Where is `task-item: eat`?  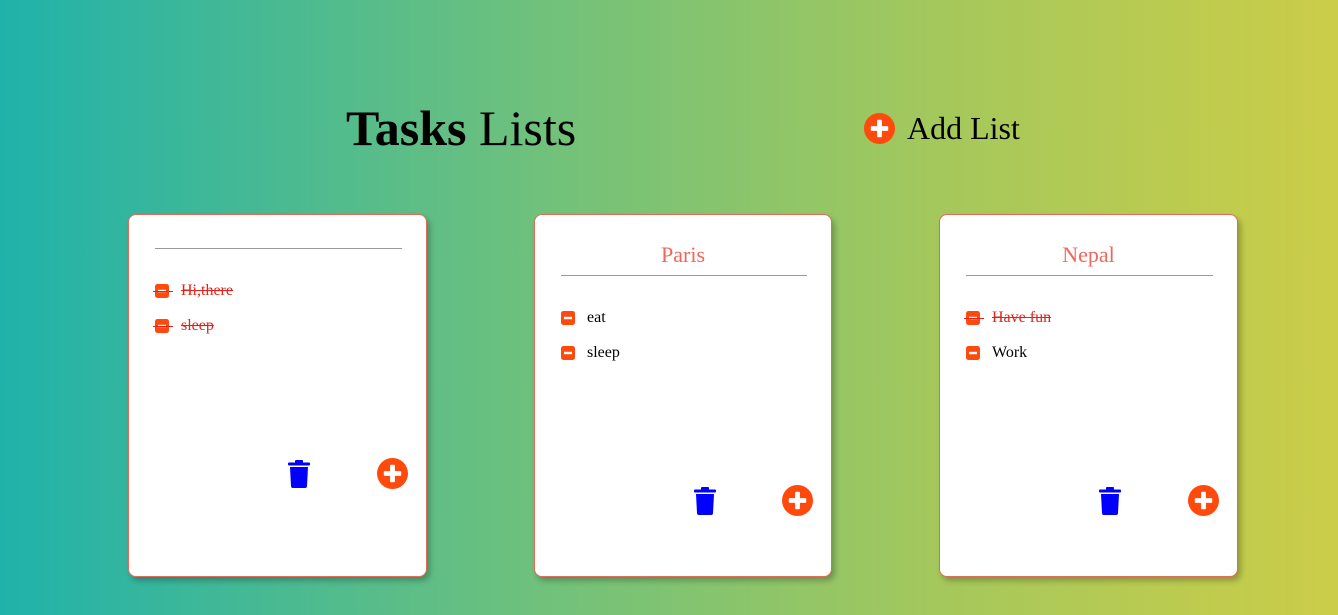
task-item: eat is located at coordinates (583, 318).